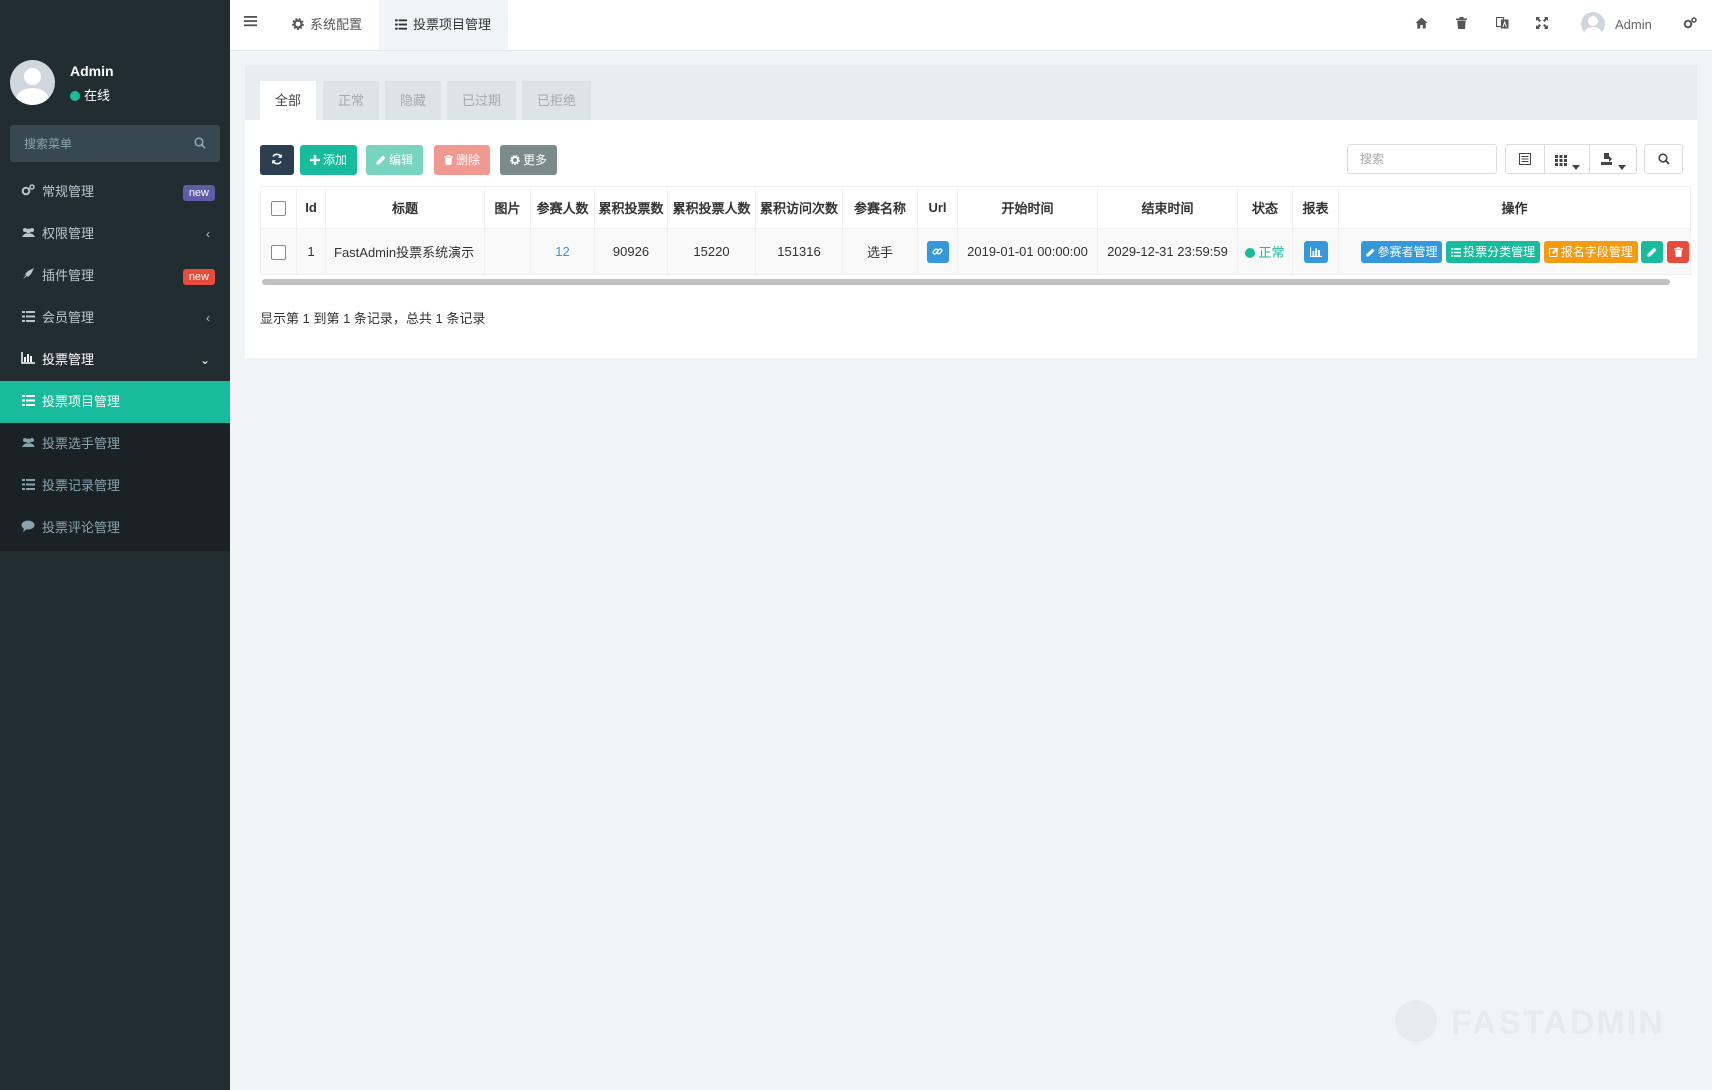 The width and height of the screenshot is (1712, 1090). Describe the element at coordinates (311, 207) in the screenshot. I see `column-header: Id` at that location.